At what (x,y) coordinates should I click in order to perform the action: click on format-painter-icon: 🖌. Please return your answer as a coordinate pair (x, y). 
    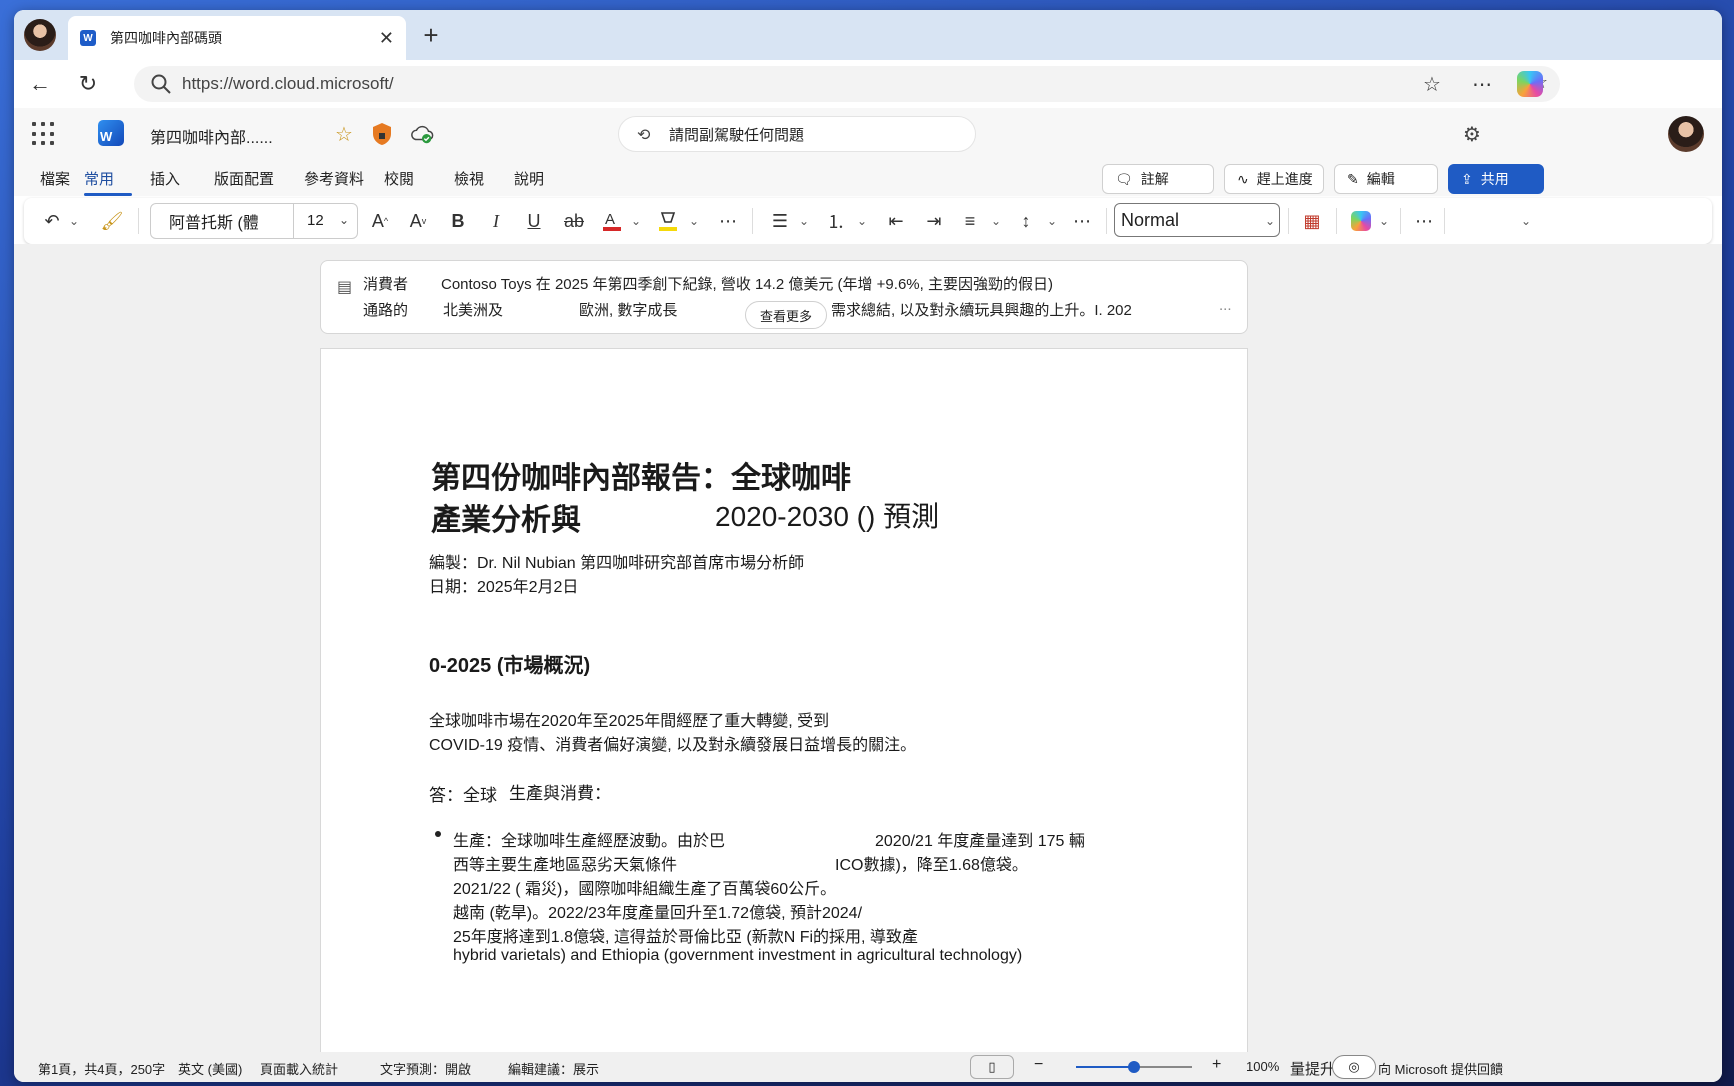
    Looking at the image, I should click on (112, 221).